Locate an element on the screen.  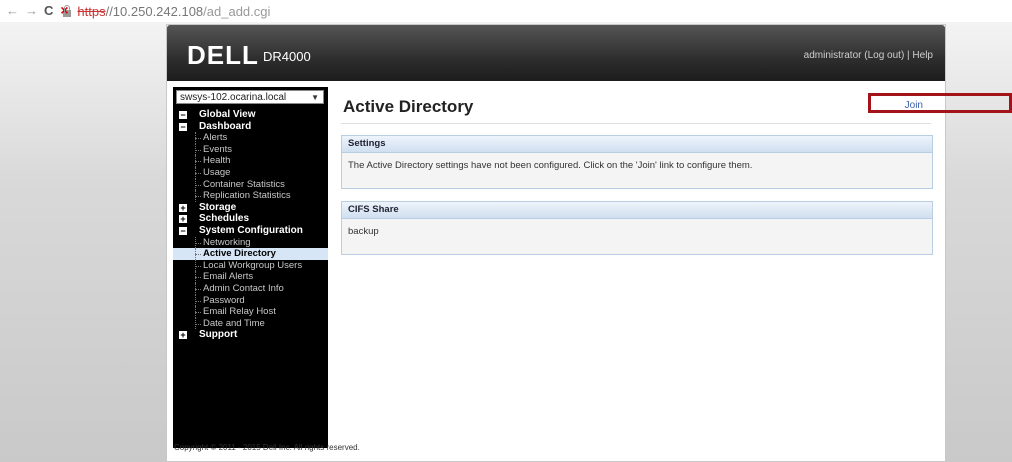
system-select-value: swsys-102.ocarina.local is located at coordinates (233, 97).